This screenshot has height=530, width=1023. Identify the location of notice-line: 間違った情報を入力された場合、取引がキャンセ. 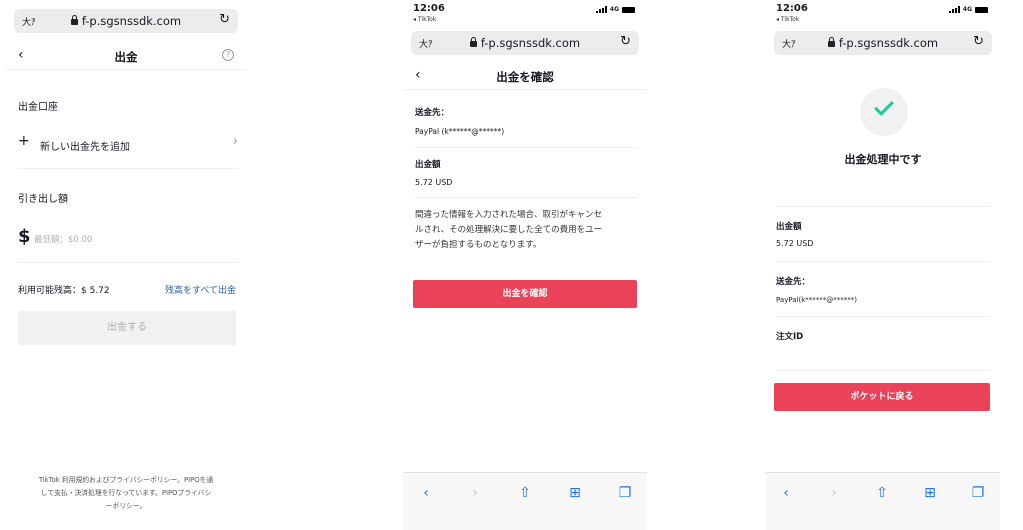
(509, 215).